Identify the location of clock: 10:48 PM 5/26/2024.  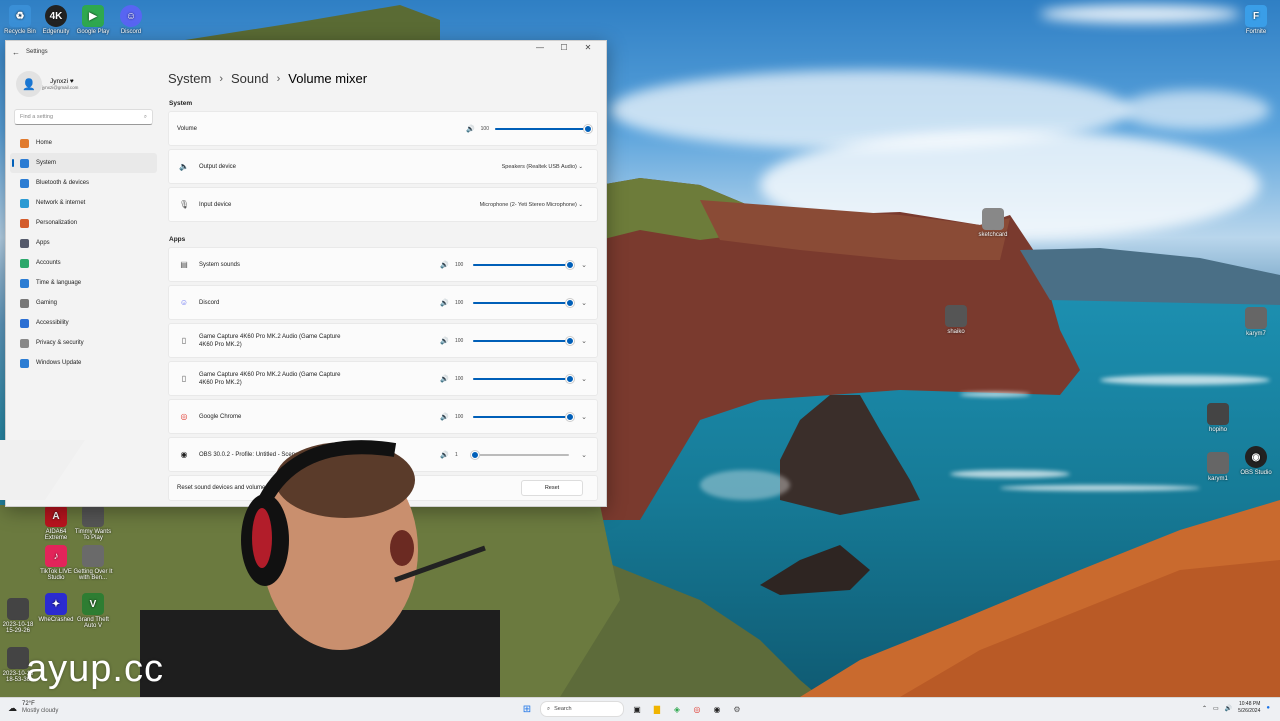
(1249, 708).